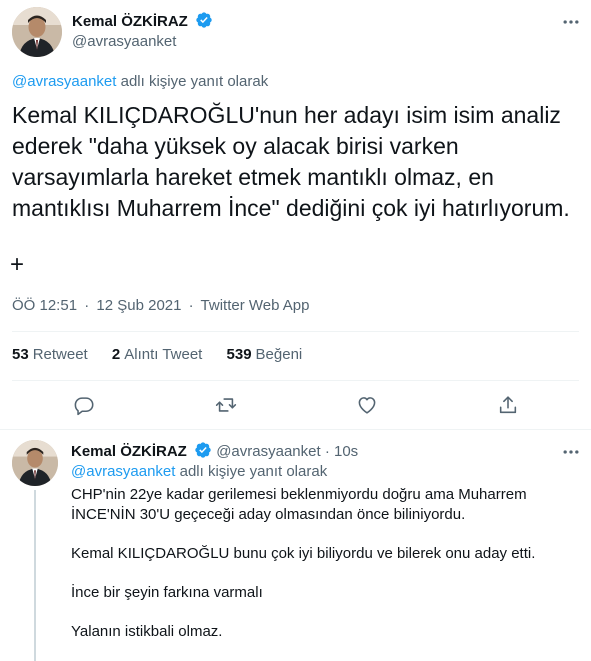 This screenshot has width=591, height=661. I want to click on share-icon, so click(508, 405).